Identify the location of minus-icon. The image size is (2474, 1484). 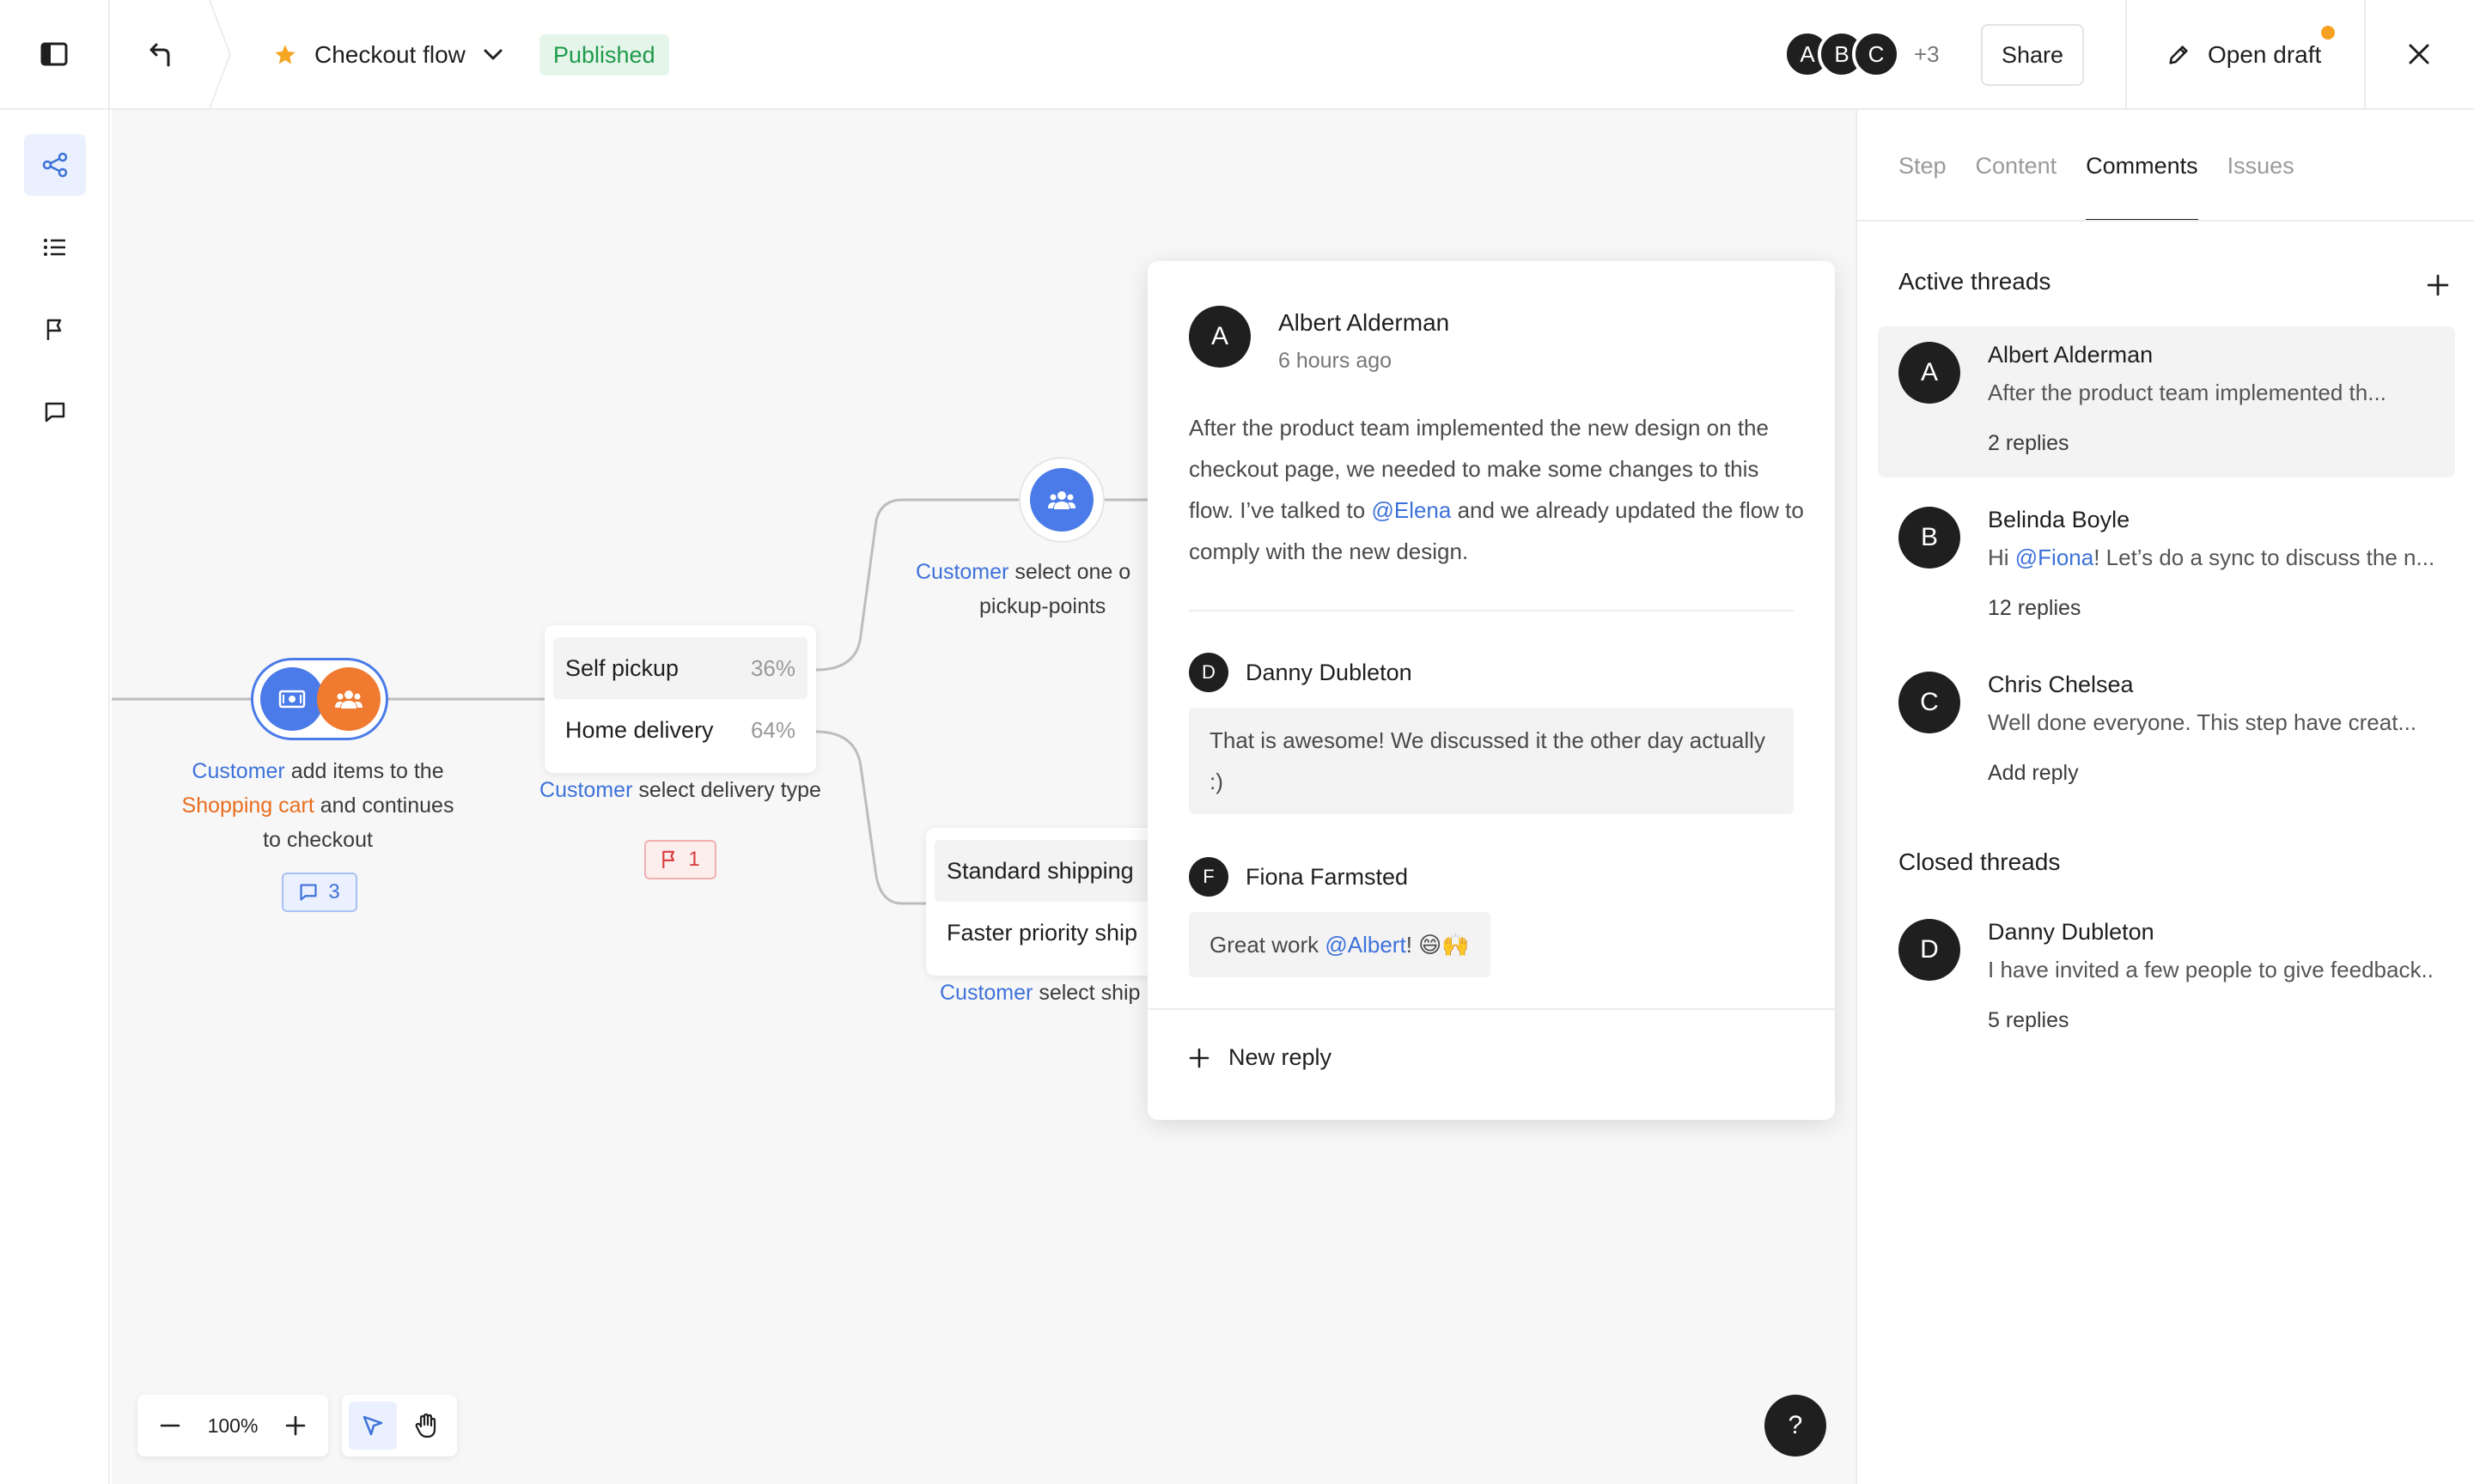
(170, 1425).